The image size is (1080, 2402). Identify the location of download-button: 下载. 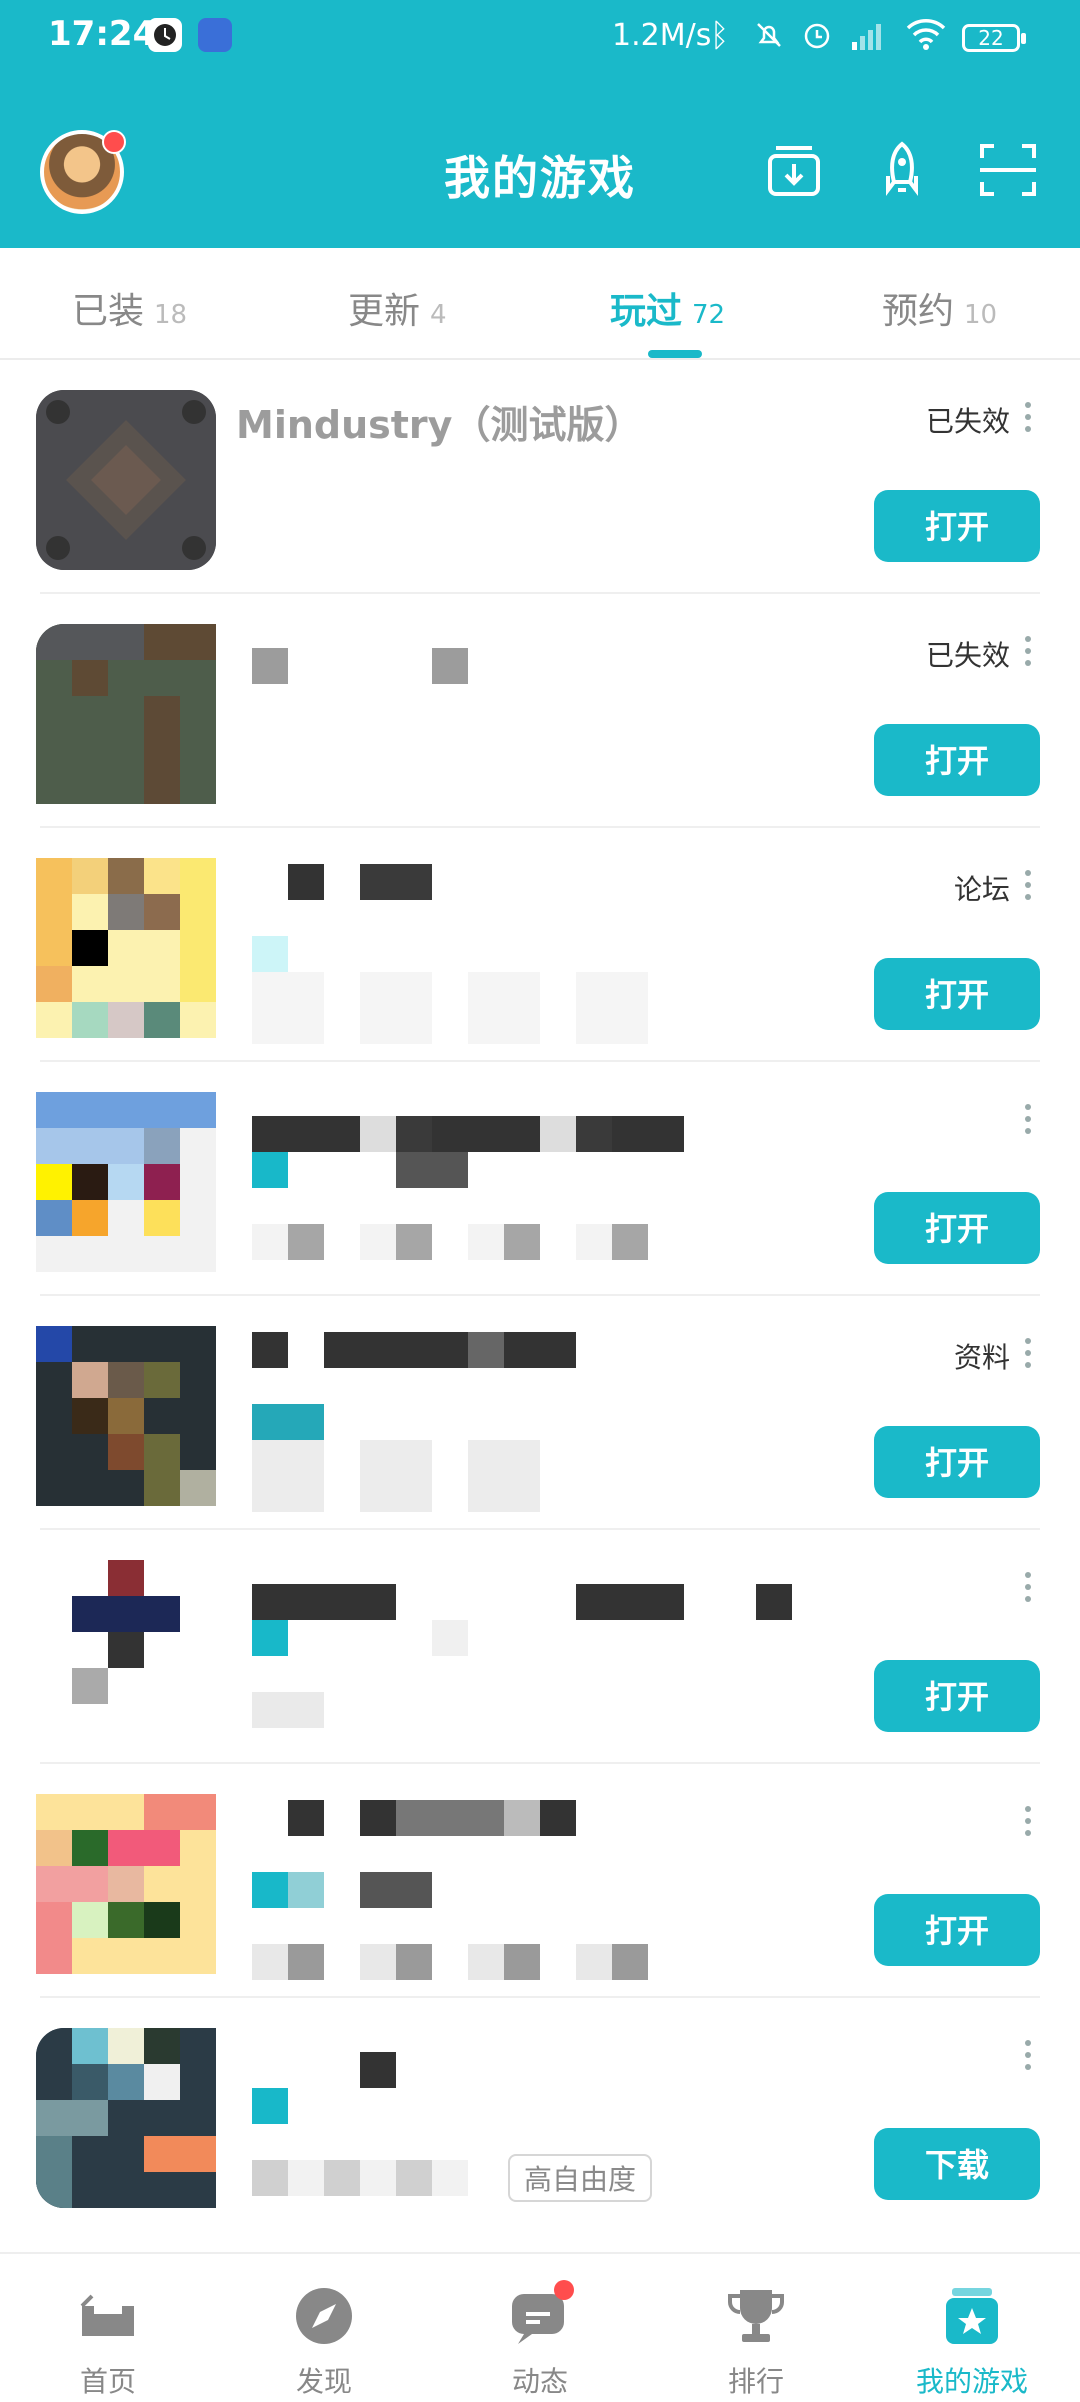
(957, 2164).